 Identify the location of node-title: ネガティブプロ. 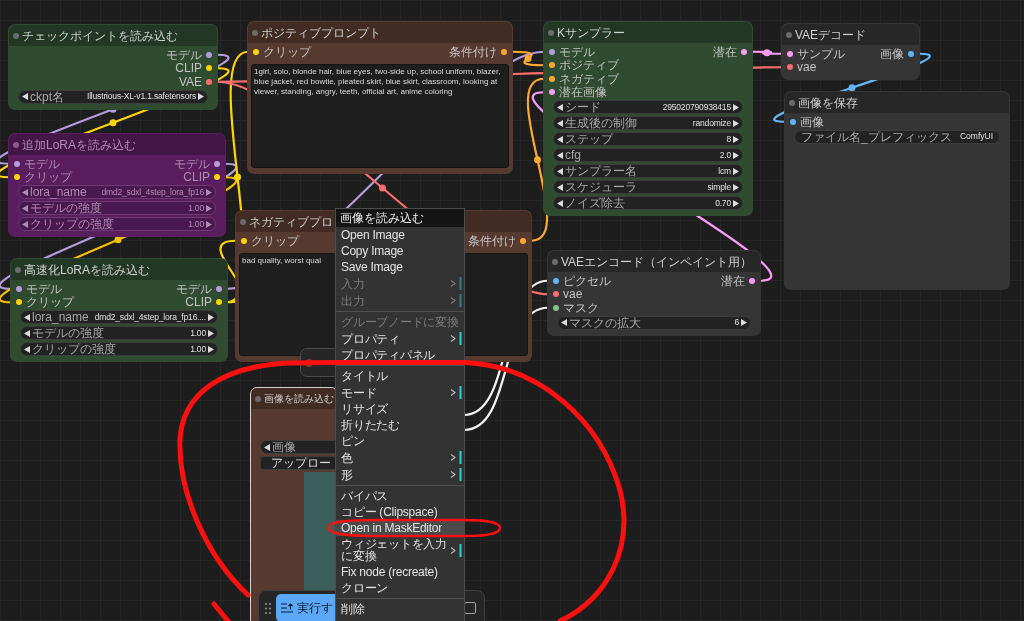
(291, 221).